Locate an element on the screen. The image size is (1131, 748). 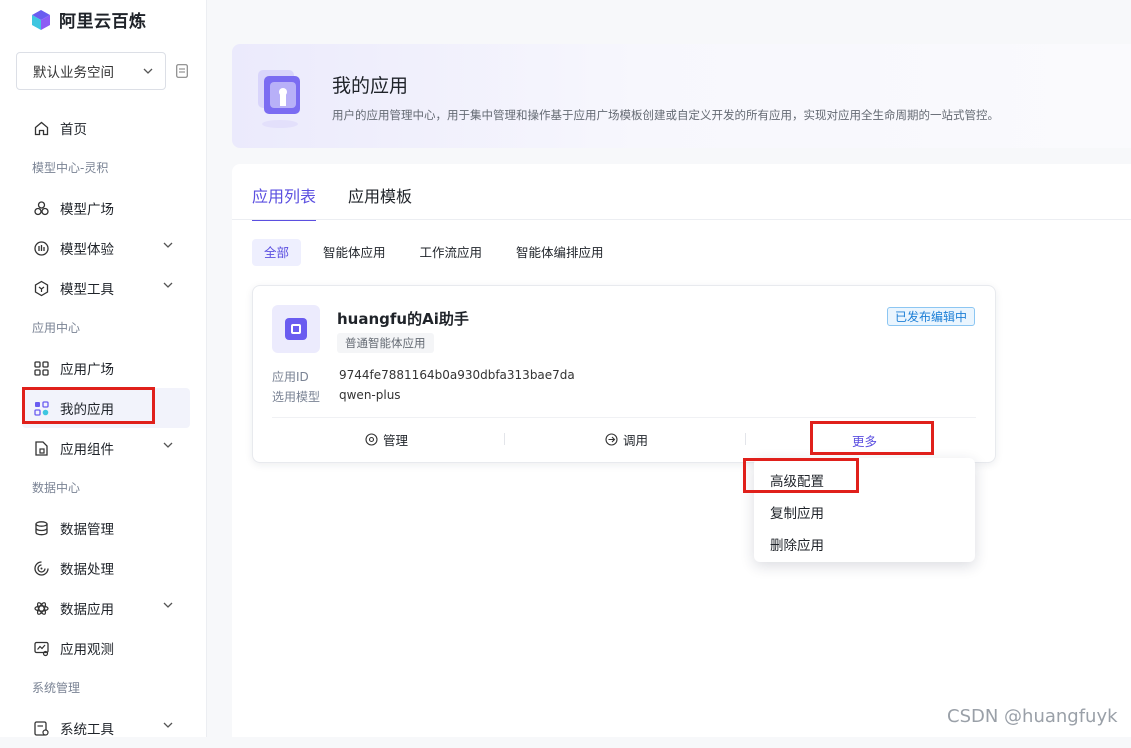
nav-item-model-tools: 模型工具 is located at coordinates (103, 288).